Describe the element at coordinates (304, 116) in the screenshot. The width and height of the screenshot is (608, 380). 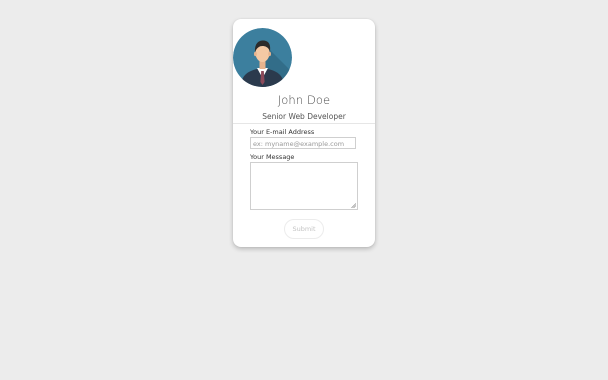
I see `profile-role: Senior Web Developer` at that location.